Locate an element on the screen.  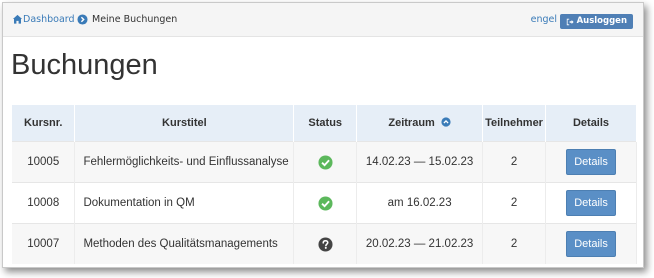
column-header-zeitraum: Zeitraum is located at coordinates (420, 123).